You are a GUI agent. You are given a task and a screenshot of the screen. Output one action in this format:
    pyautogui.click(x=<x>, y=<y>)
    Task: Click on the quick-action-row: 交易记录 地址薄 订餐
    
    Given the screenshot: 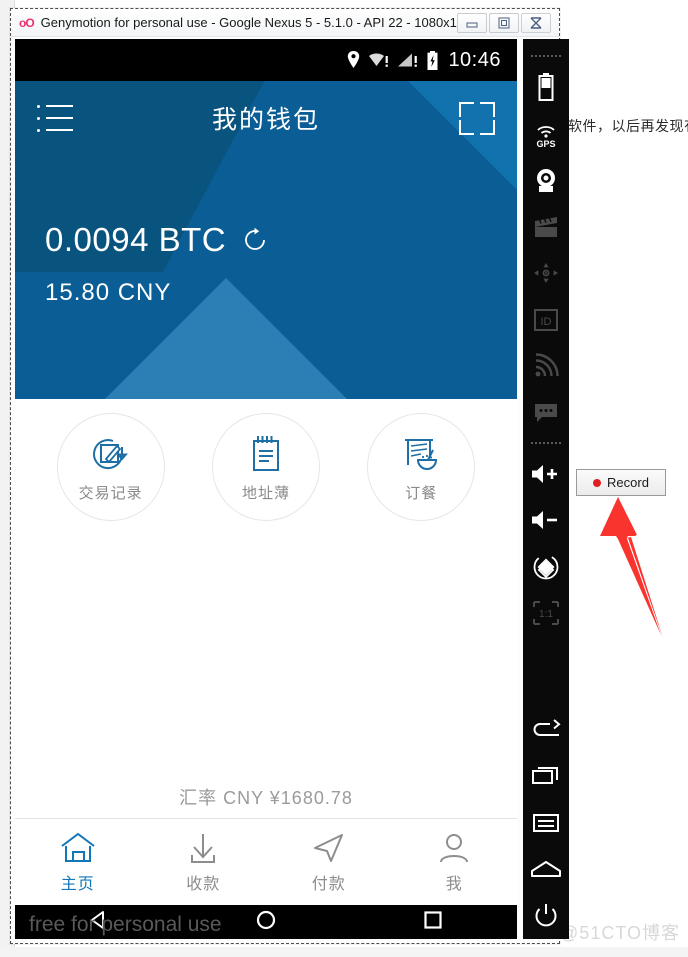 What is the action you would take?
    pyautogui.click(x=266, y=460)
    